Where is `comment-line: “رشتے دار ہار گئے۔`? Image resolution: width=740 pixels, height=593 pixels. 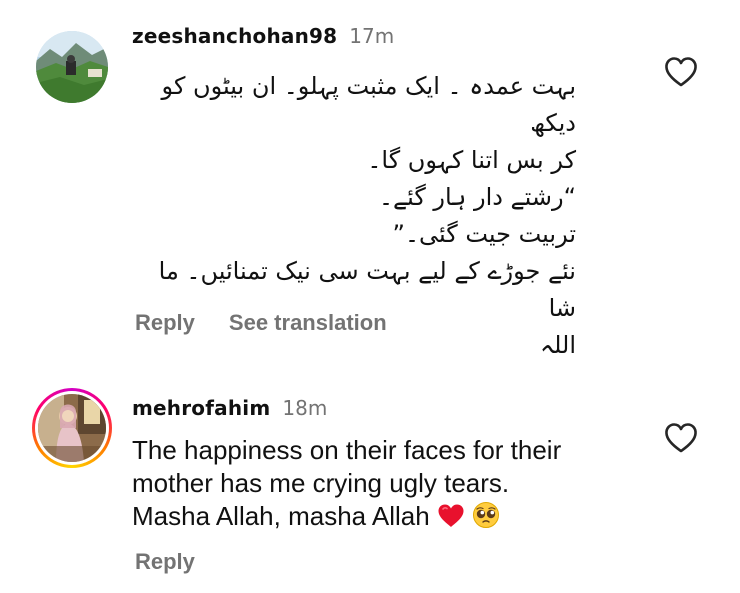 comment-line: “رشتے دار ہار گئے۔ is located at coordinates (477, 197).